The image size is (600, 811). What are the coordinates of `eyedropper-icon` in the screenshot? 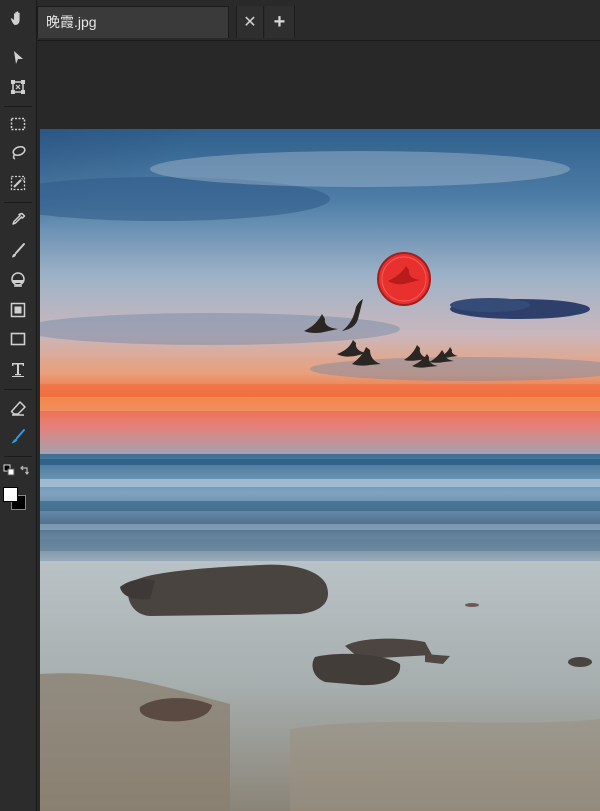 It's located at (19, 218).